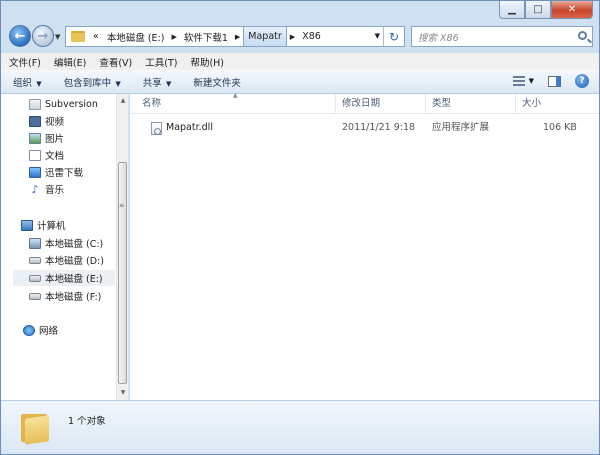 This screenshot has height=455, width=600. I want to click on scroll-thumb, so click(122, 273).